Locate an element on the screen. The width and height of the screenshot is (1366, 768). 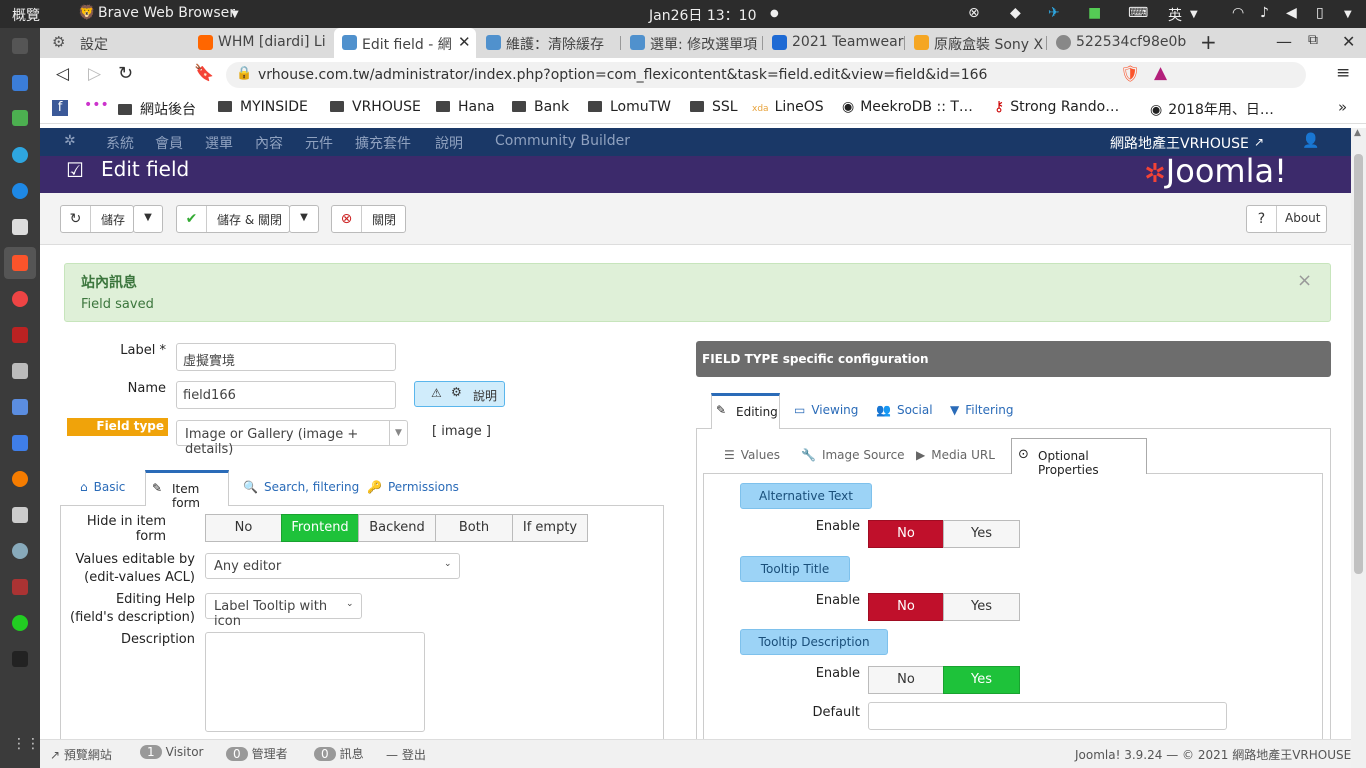
visitors-indicator: 1 Visitor is located at coordinates (172, 752).